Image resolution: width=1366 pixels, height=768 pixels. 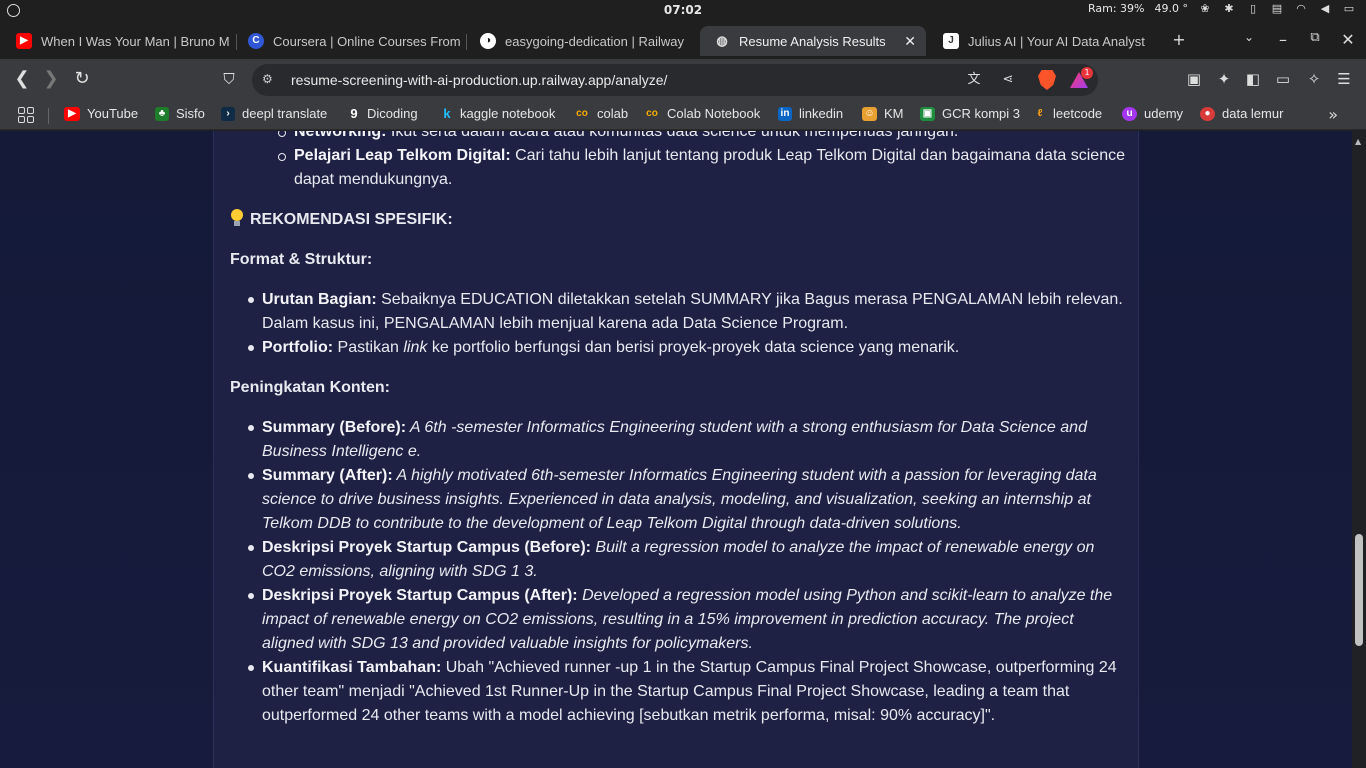 What do you see at coordinates (1047, 80) in the screenshot?
I see `brave-shields-icon` at bounding box center [1047, 80].